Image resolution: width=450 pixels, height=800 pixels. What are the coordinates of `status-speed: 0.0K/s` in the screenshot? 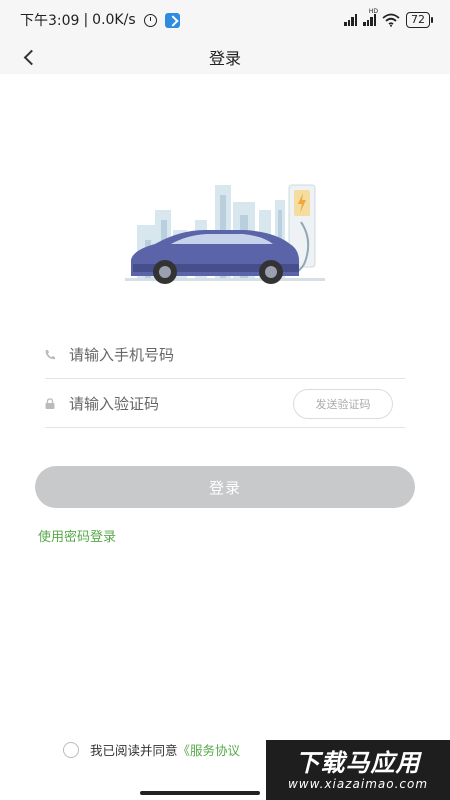 It's located at (114, 20).